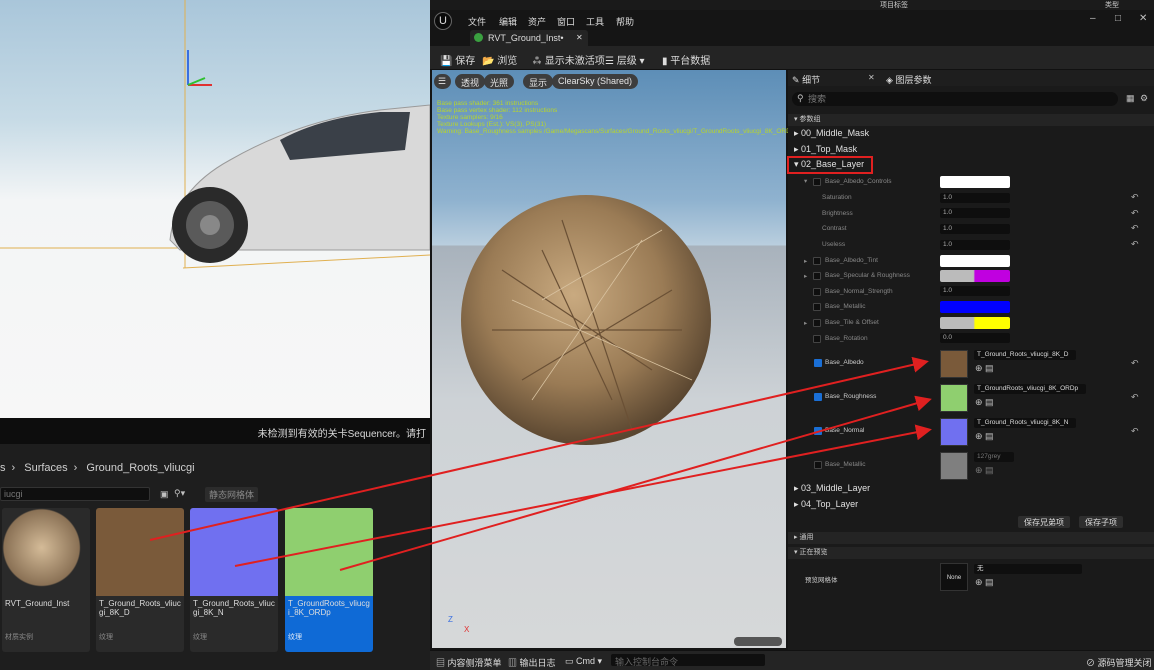  Describe the element at coordinates (474, 663) in the screenshot. I see `drawer-label: 内容侧滑菜单` at that location.